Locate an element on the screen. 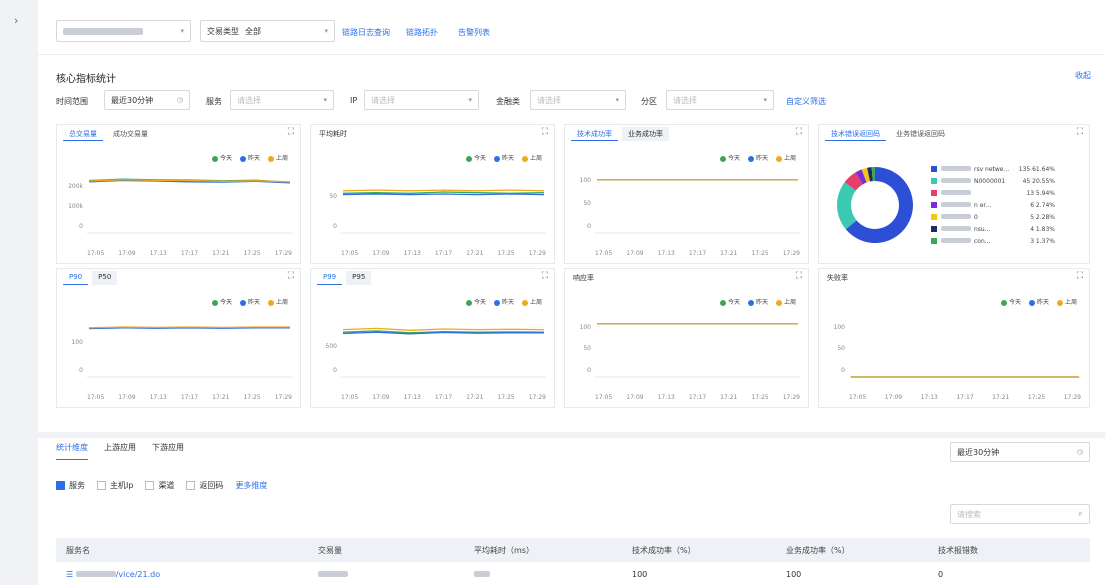 Image resolution: width=1105 pixels, height=585 pixels. zone-select: 请选择 ▾ is located at coordinates (720, 100).